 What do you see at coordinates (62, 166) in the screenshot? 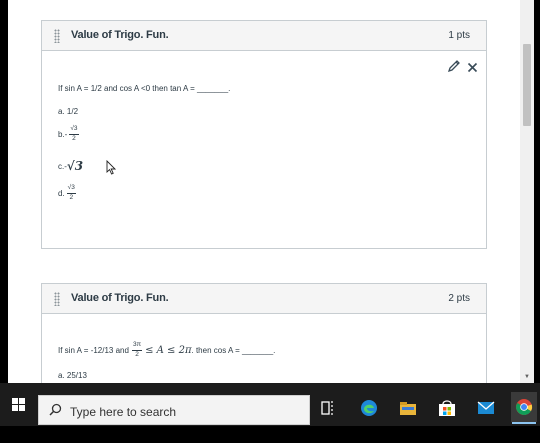
I see `answer-label: c.-` at bounding box center [62, 166].